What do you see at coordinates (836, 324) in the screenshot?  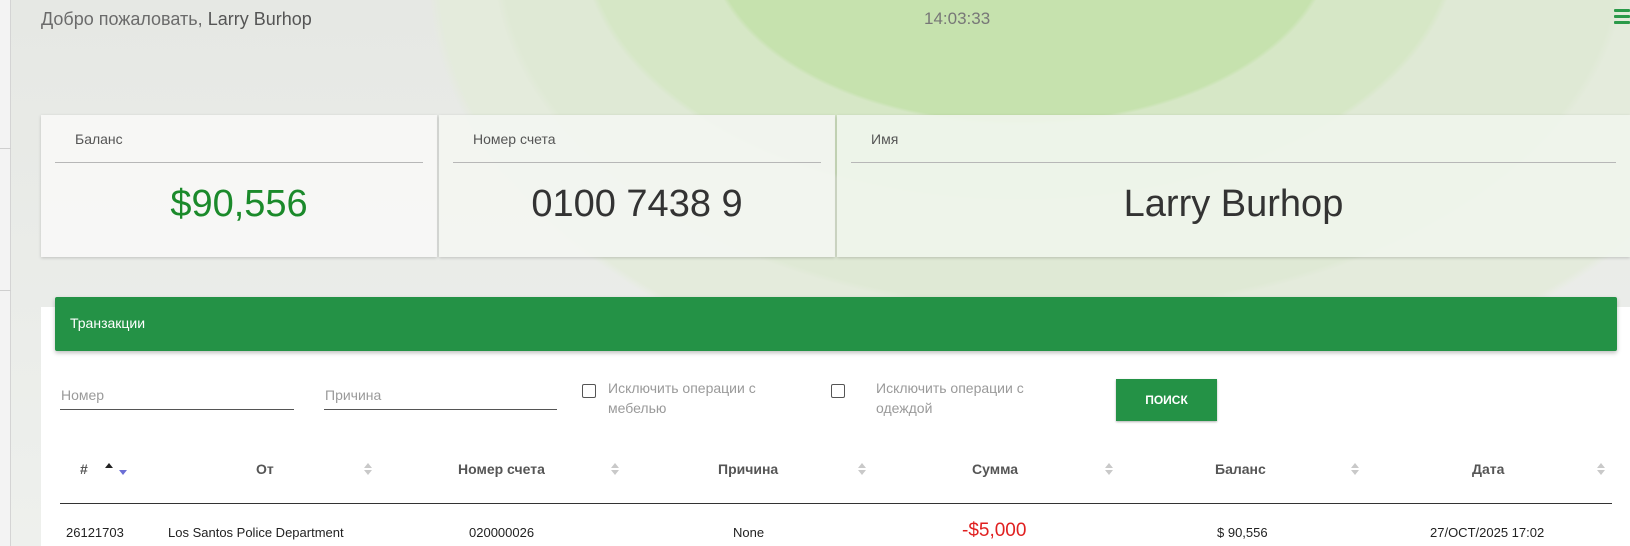 I see `transactions-header: Транзакции` at bounding box center [836, 324].